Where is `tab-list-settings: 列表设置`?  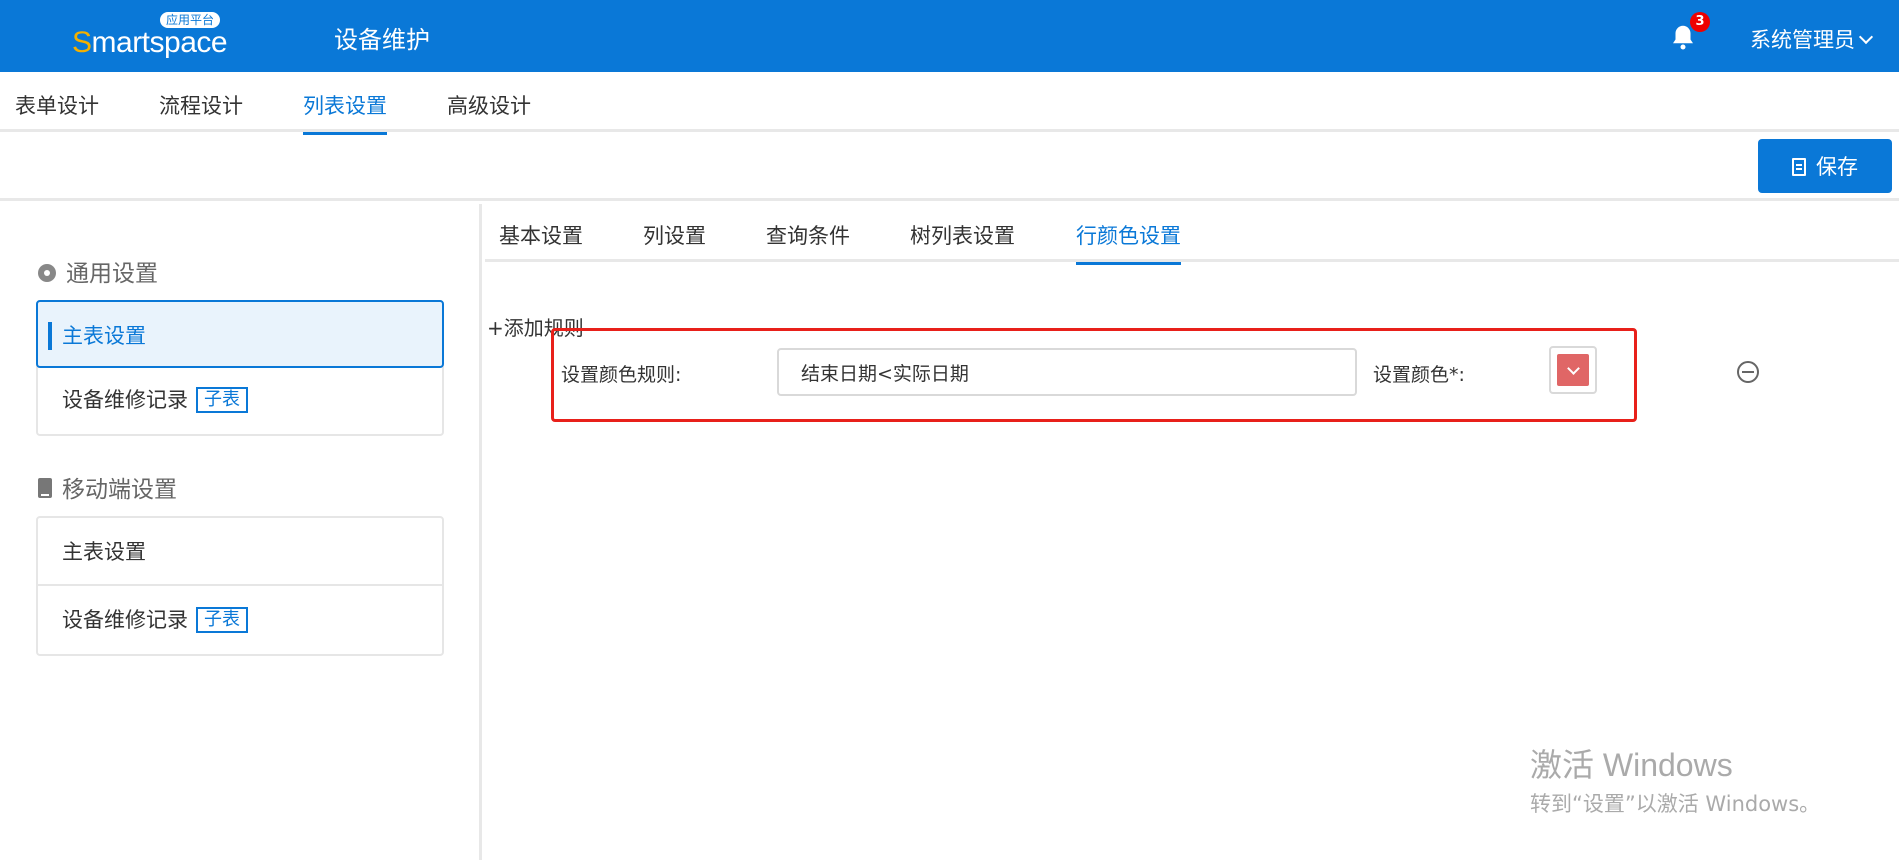
tab-list-settings: 列表设置 is located at coordinates (345, 112).